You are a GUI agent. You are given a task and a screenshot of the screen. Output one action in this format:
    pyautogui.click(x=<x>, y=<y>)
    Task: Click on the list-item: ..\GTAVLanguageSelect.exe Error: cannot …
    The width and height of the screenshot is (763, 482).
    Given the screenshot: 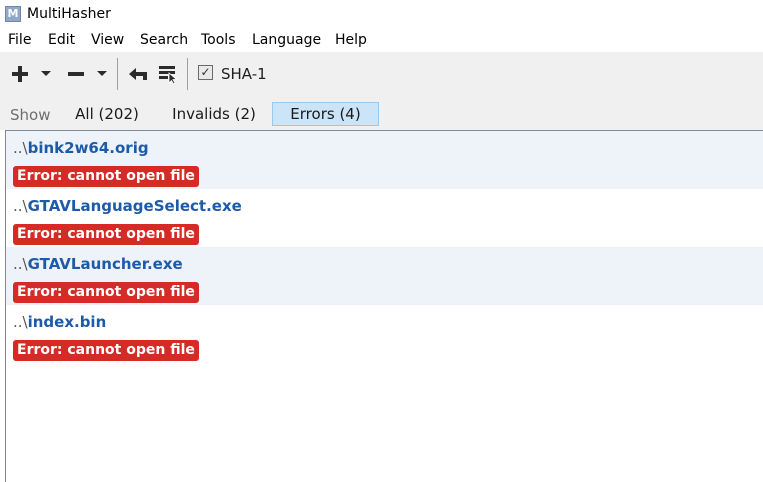 What is the action you would take?
    pyautogui.click(x=384, y=218)
    